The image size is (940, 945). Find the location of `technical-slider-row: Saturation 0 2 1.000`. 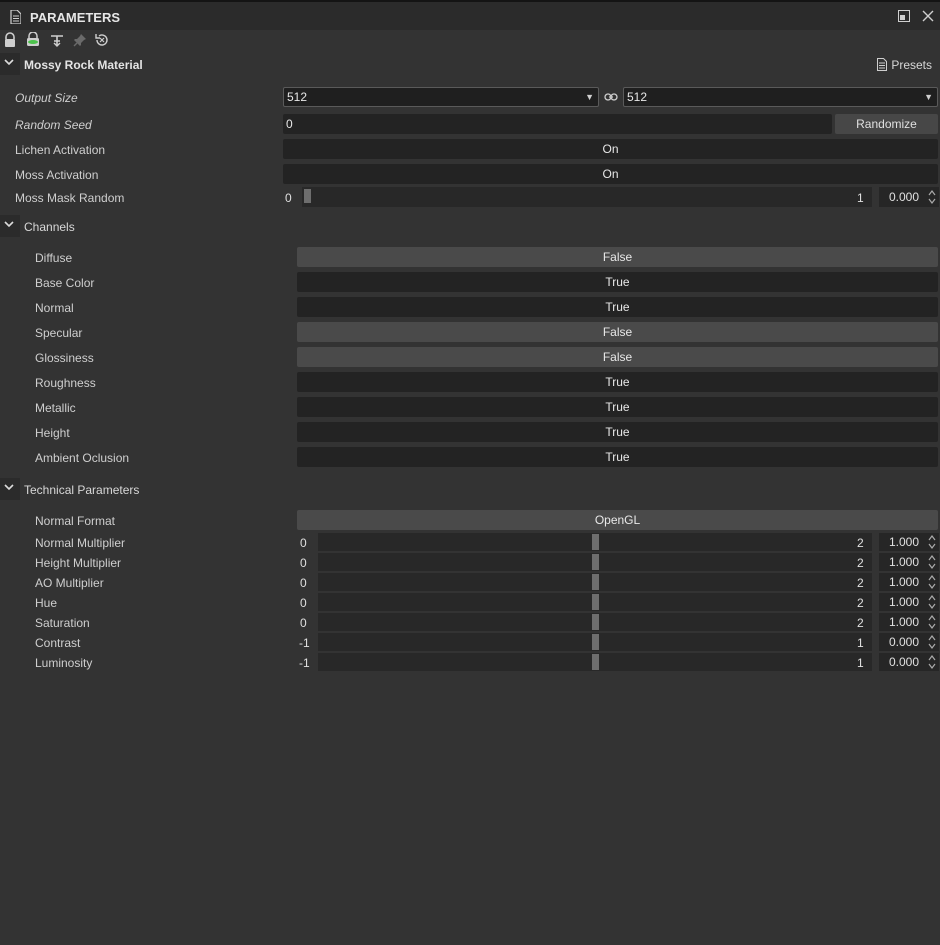

technical-slider-row: Saturation 0 2 1.000 is located at coordinates (470, 623).